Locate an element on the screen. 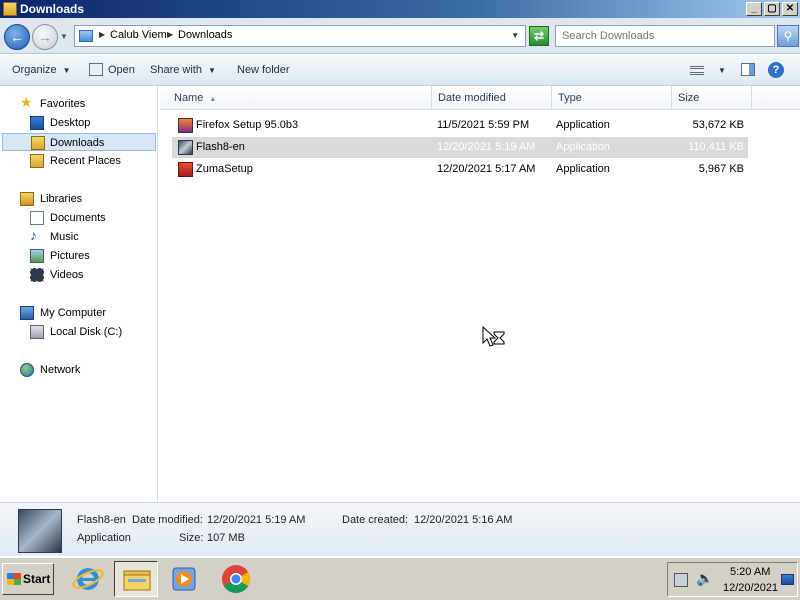  nav-libraries: Libraries is located at coordinates (85, 199).